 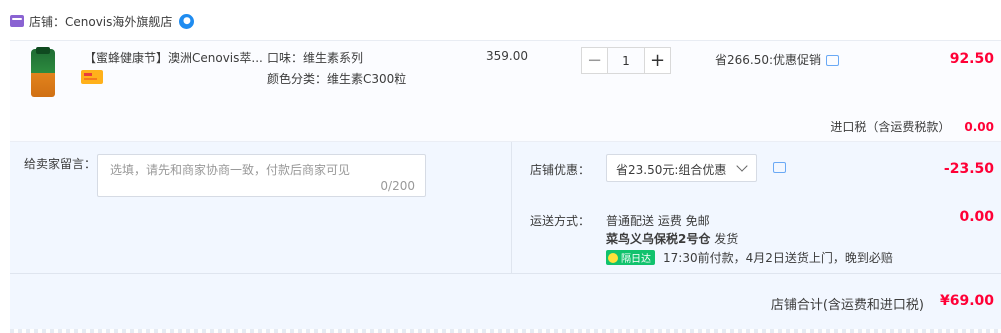 I want to click on discount-text: 省266.50:优惠促销, so click(x=768, y=60).